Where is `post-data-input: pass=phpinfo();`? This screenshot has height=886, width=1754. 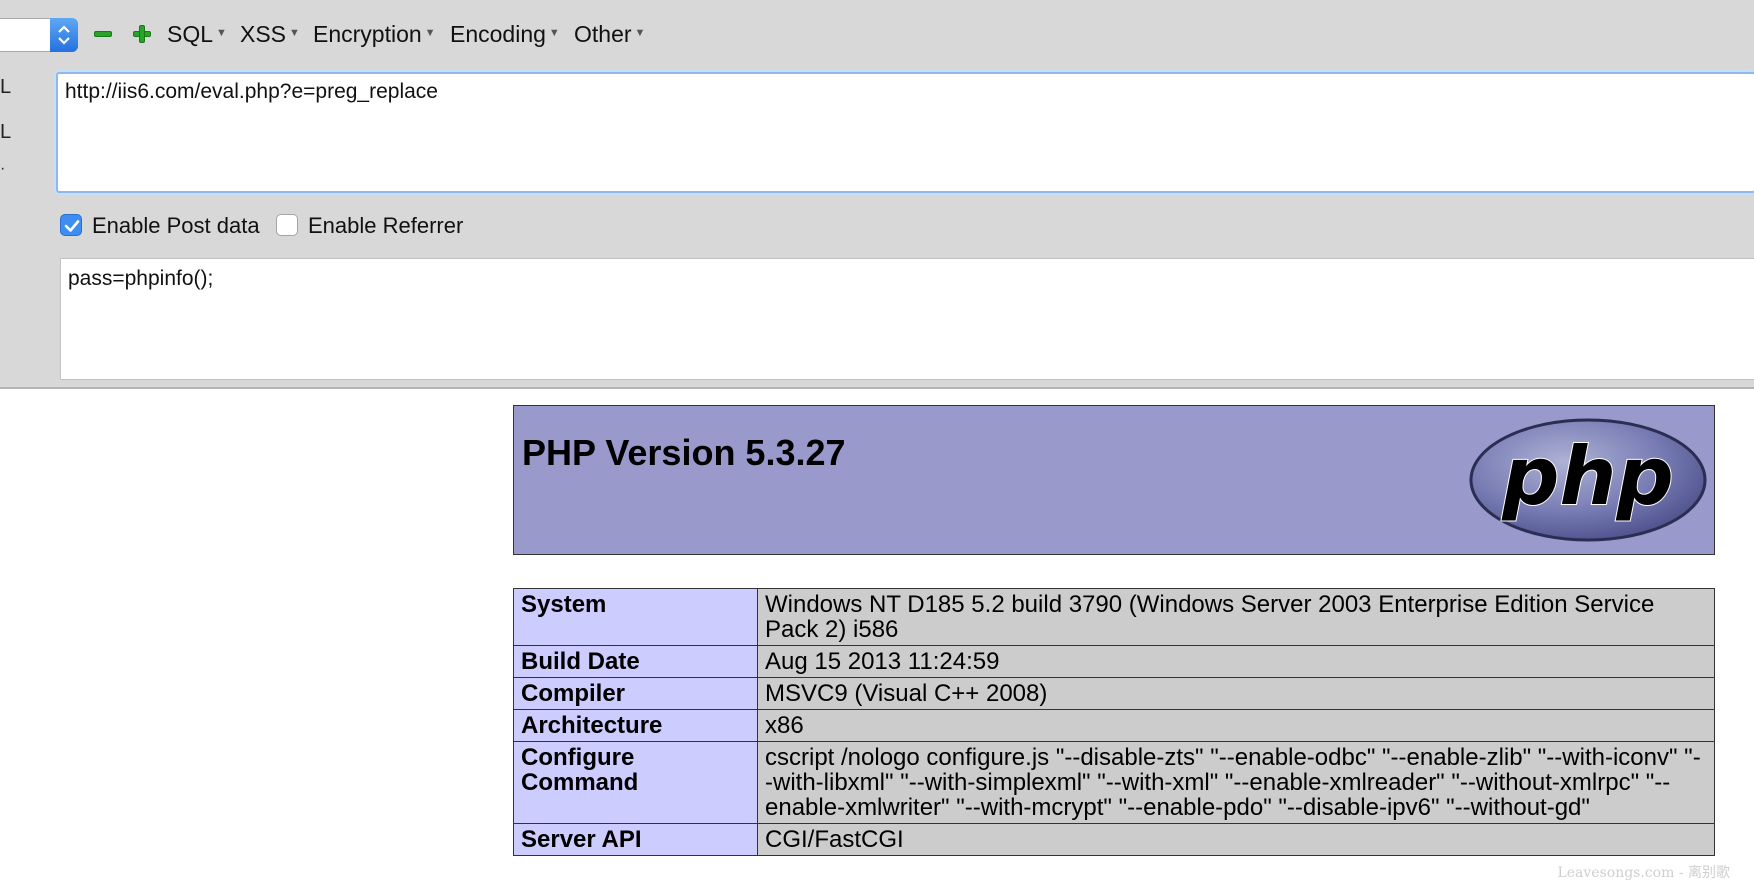 post-data-input: pass=phpinfo(); is located at coordinates (907, 319).